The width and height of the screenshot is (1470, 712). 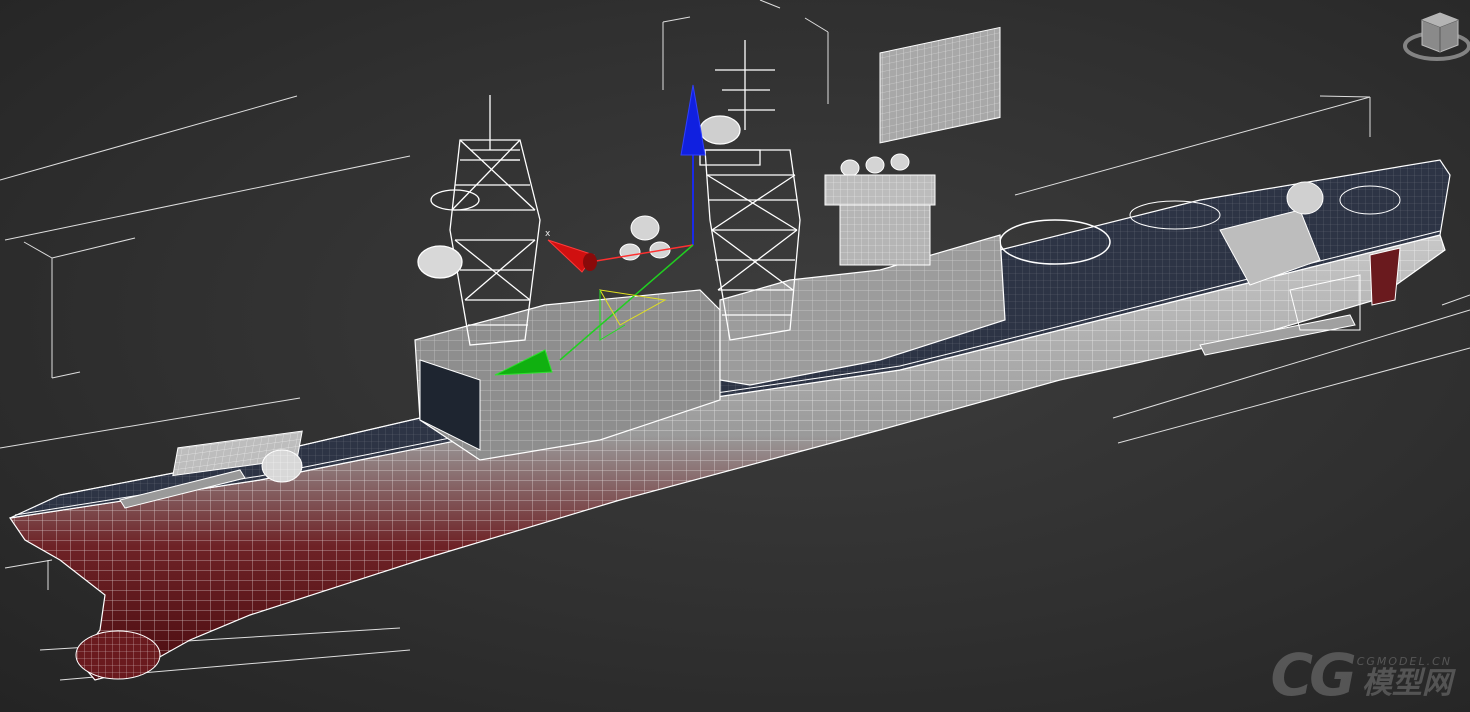 I want to click on watermark-logo: CG, so click(x=1313, y=675).